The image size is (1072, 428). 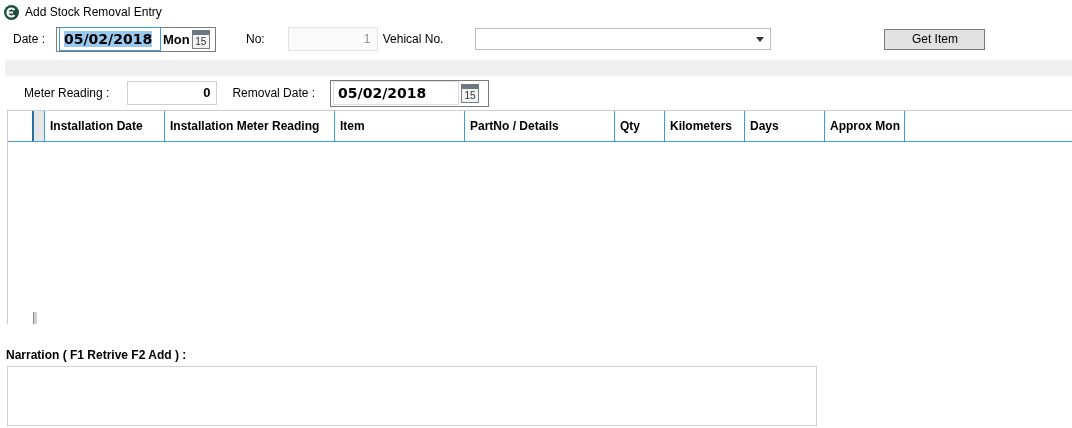 What do you see at coordinates (410, 93) in the screenshot?
I see `removal-date-picker: 05/02/2018 15` at bounding box center [410, 93].